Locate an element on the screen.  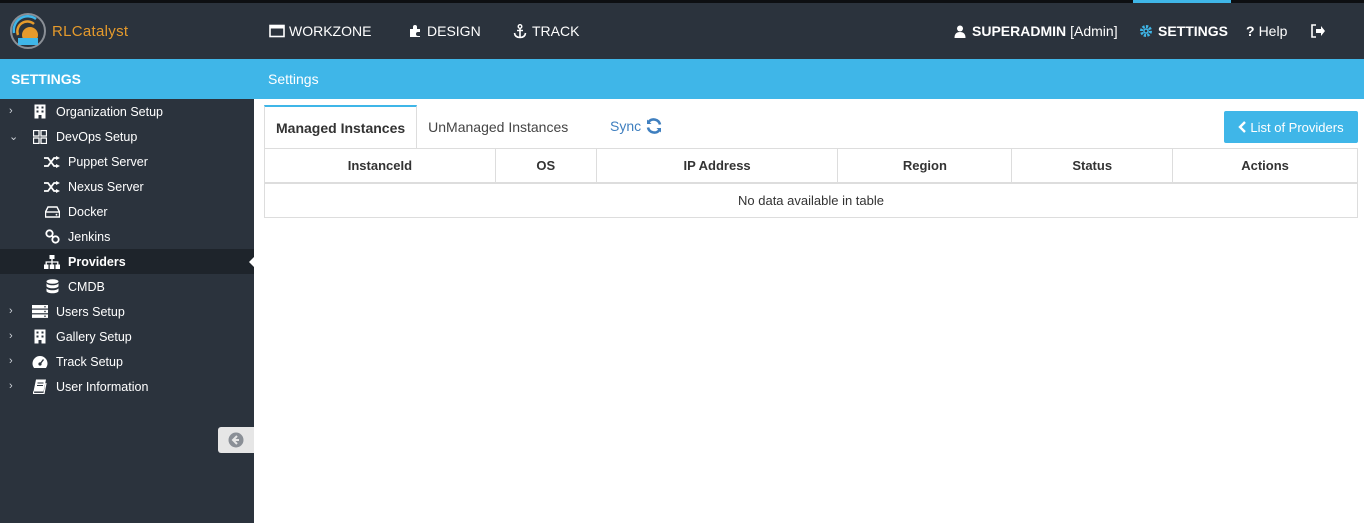
instance-tabs: Managed Instances UnManaged Instances is located at coordinates (421, 126).